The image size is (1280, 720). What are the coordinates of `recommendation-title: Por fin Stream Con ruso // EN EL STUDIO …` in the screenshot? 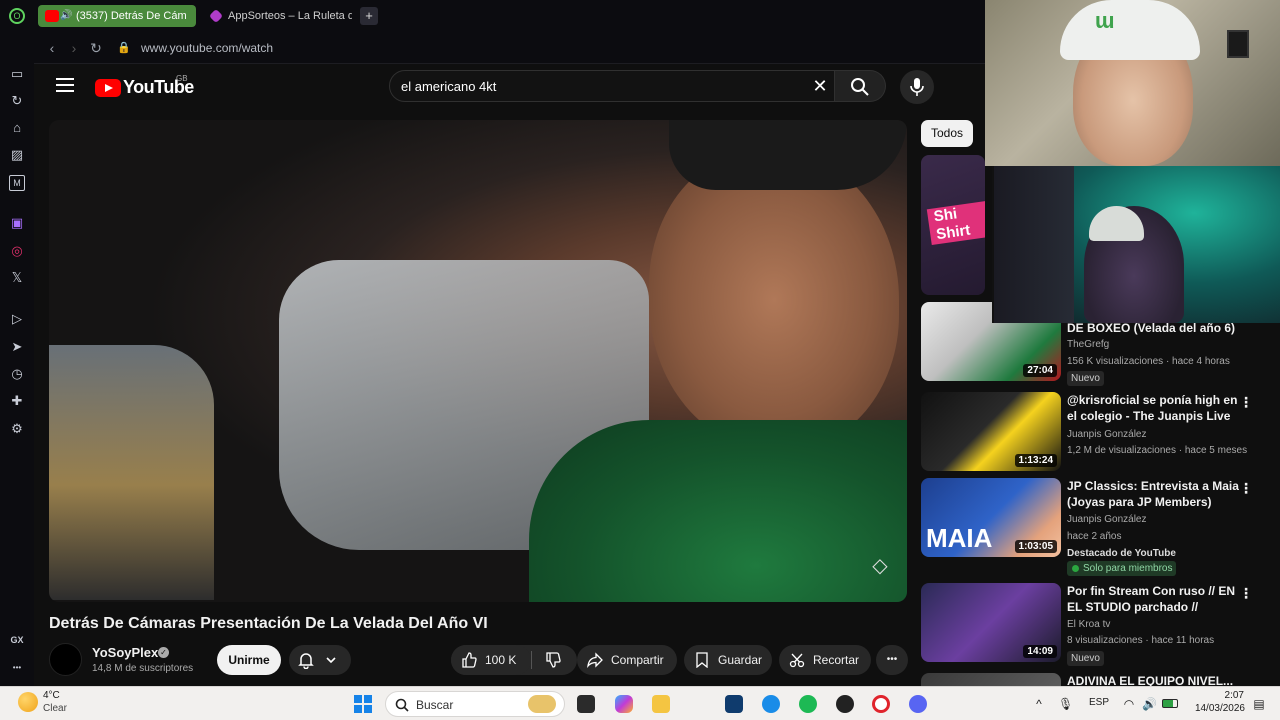 It's located at (1155, 599).